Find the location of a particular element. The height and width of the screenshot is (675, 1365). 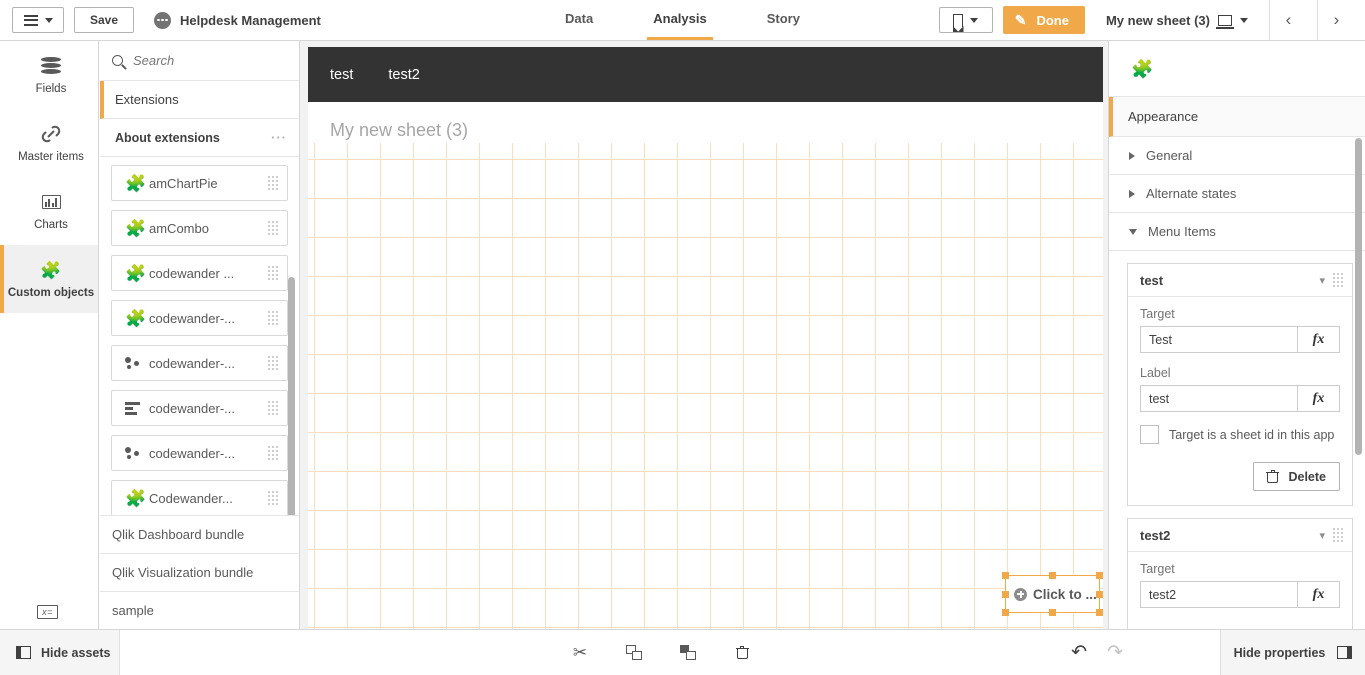

panel-right-icon is located at coordinates (1345, 652).